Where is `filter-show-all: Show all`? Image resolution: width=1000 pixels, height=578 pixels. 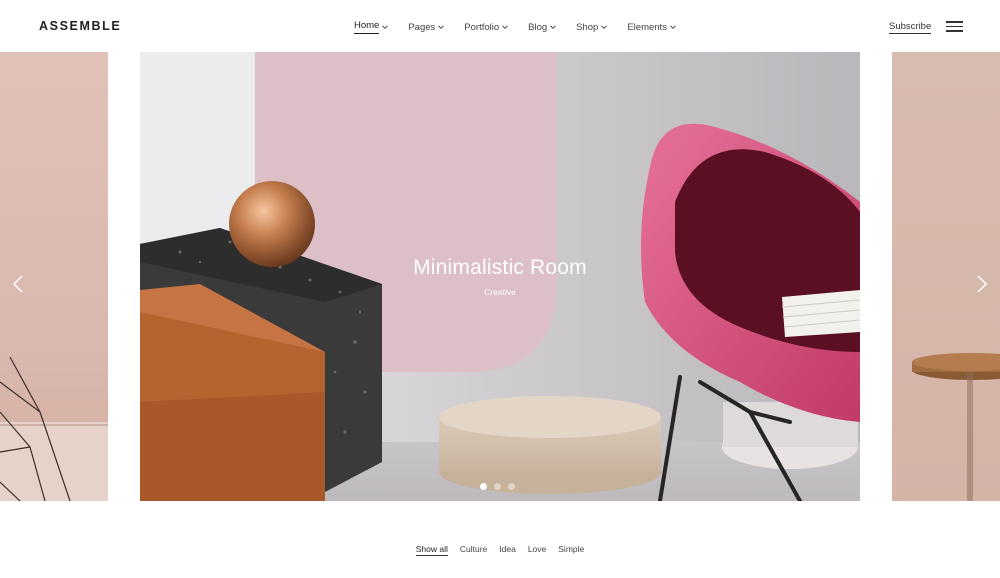
filter-show-all: Show all is located at coordinates (431, 550).